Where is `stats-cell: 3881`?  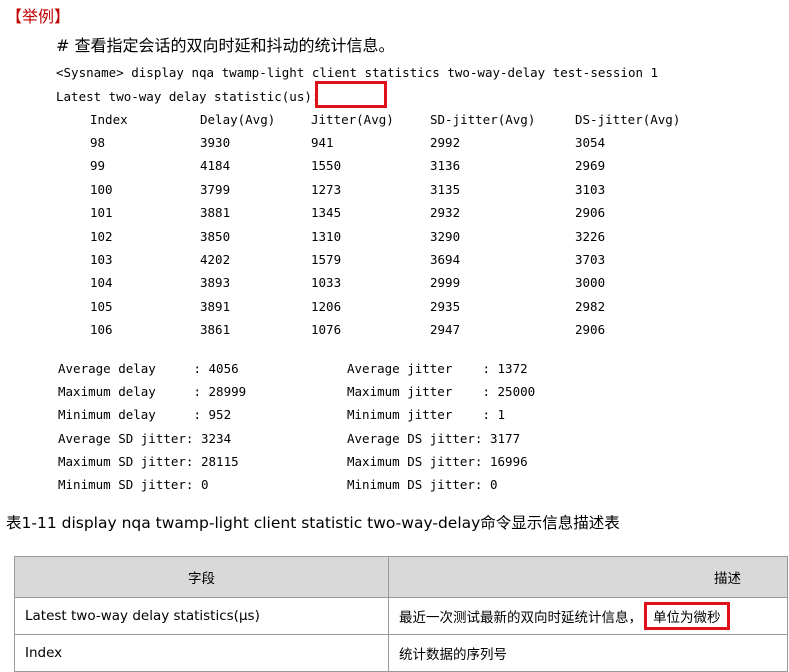 stats-cell: 3881 is located at coordinates (215, 213).